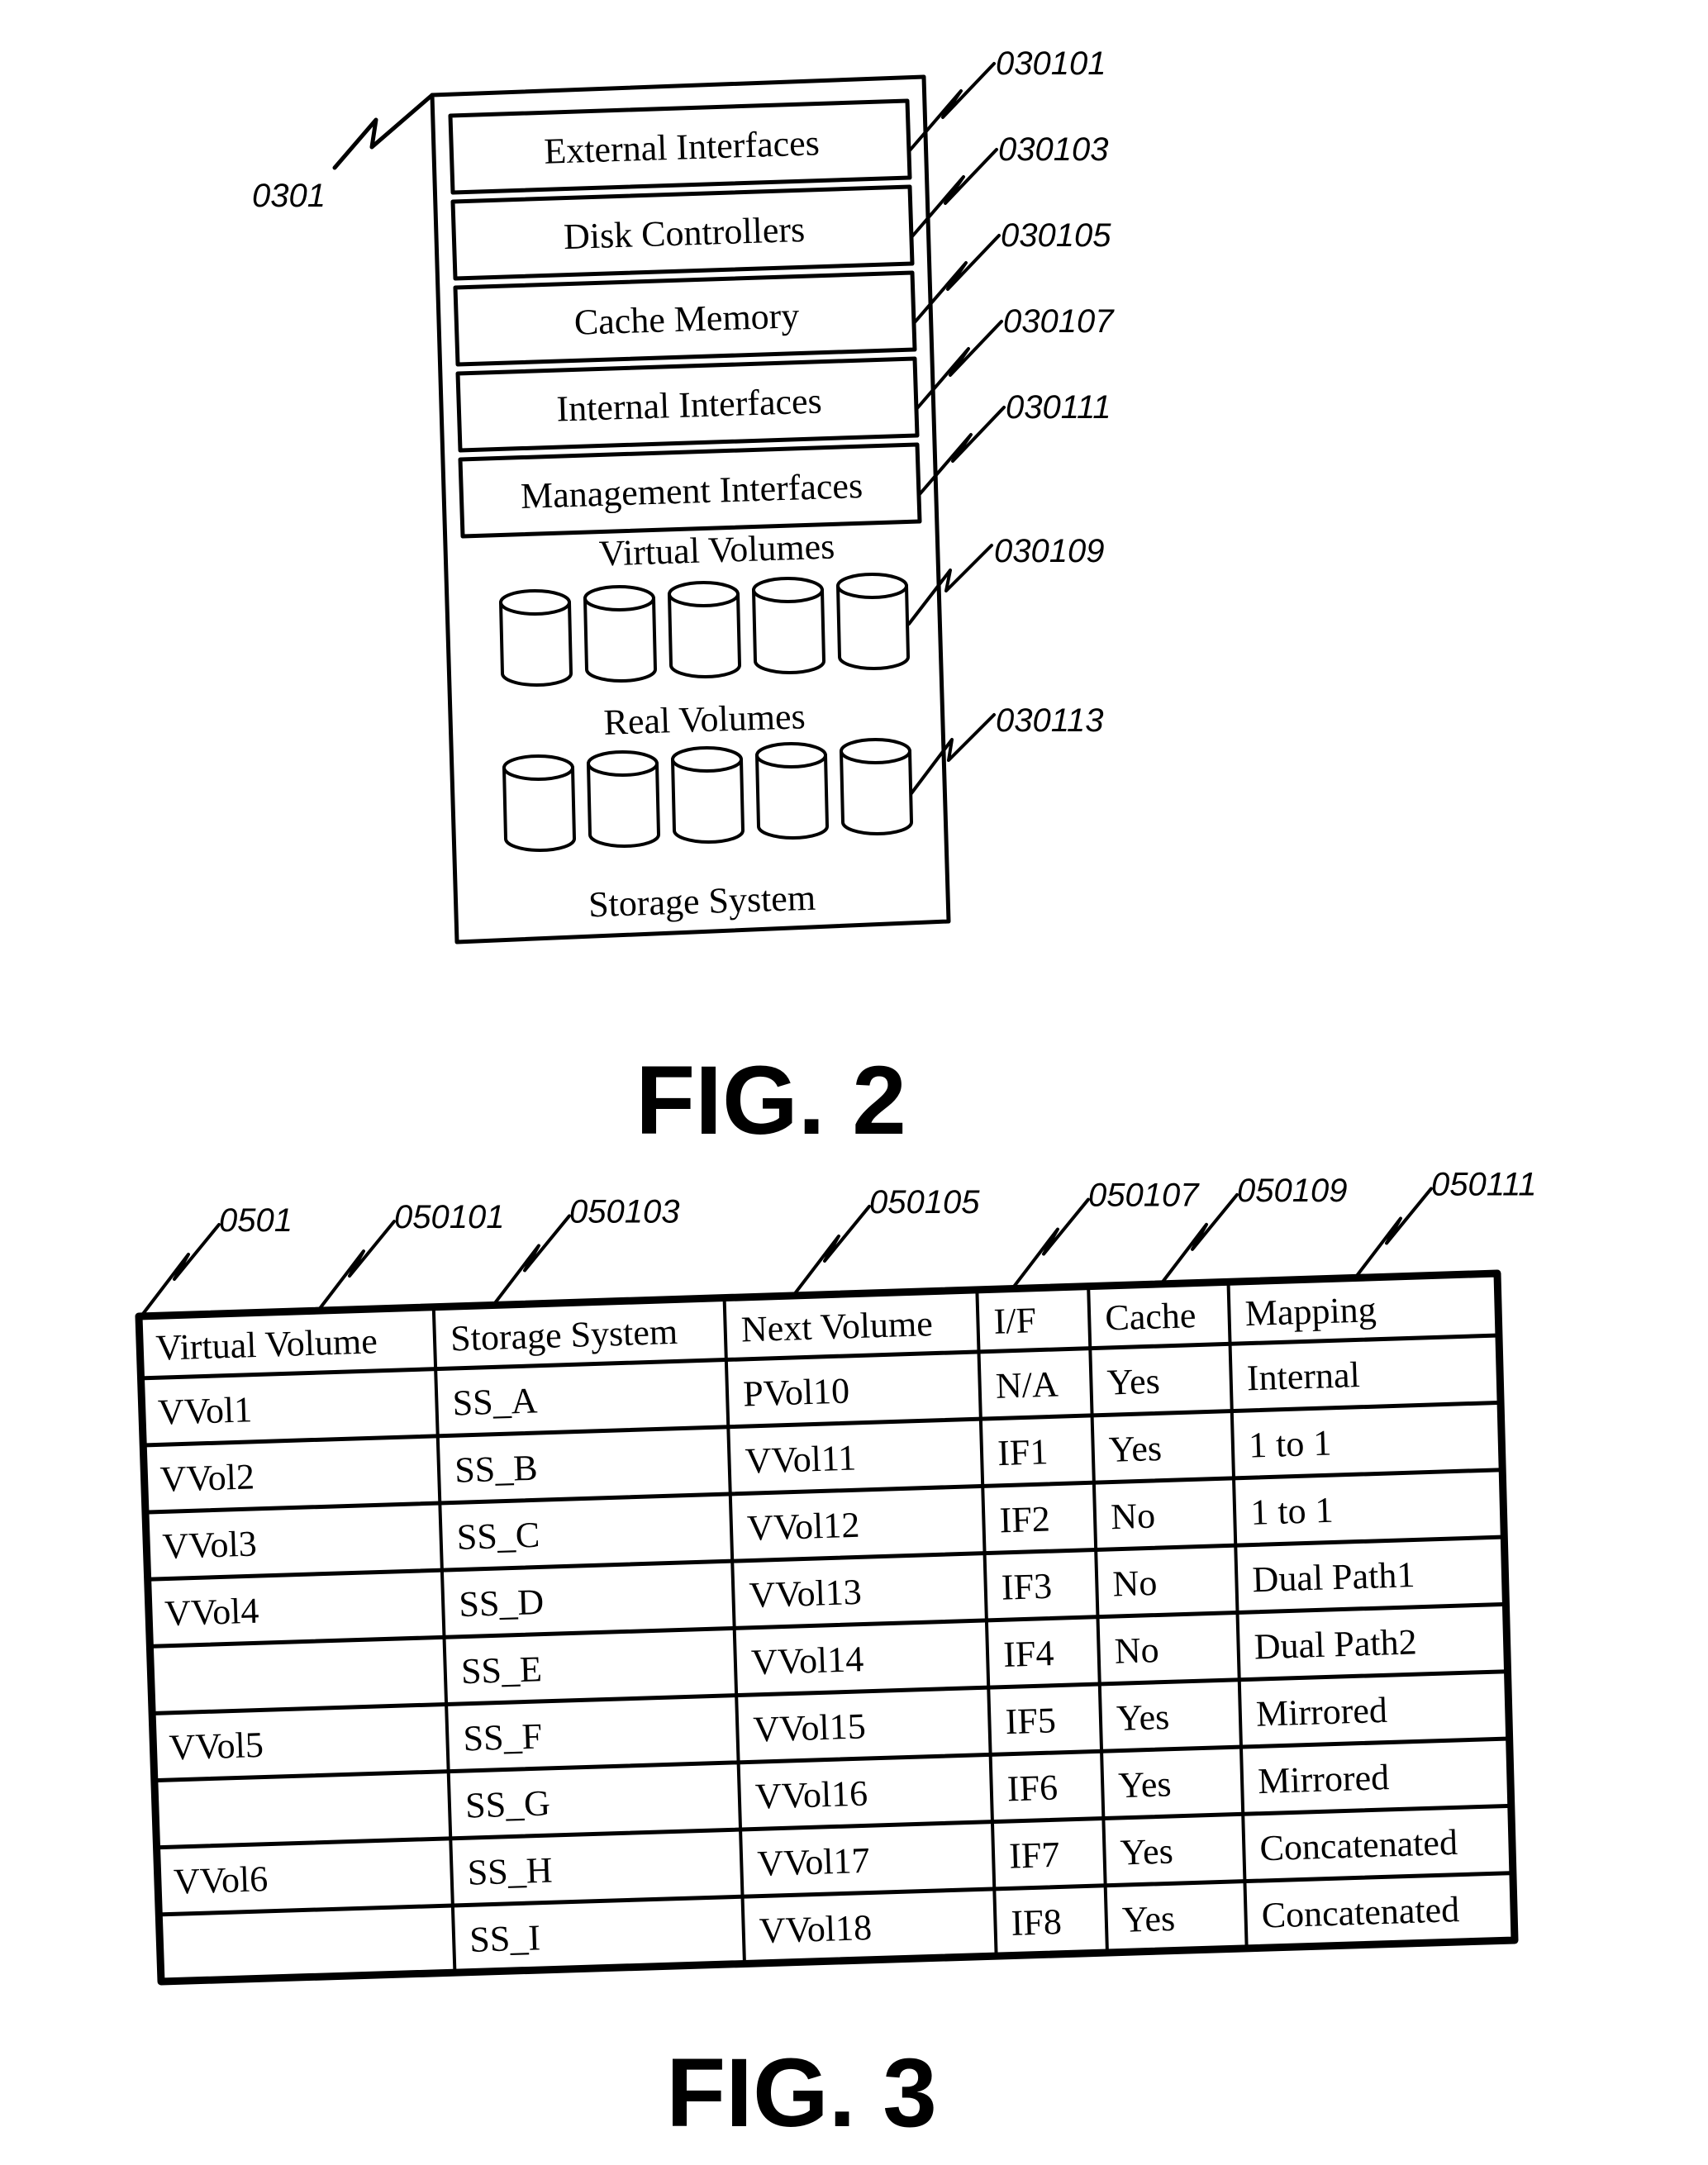 This screenshot has width=1708, height=2165. I want to click on column-ref-label: 050111, so click(1484, 1184).